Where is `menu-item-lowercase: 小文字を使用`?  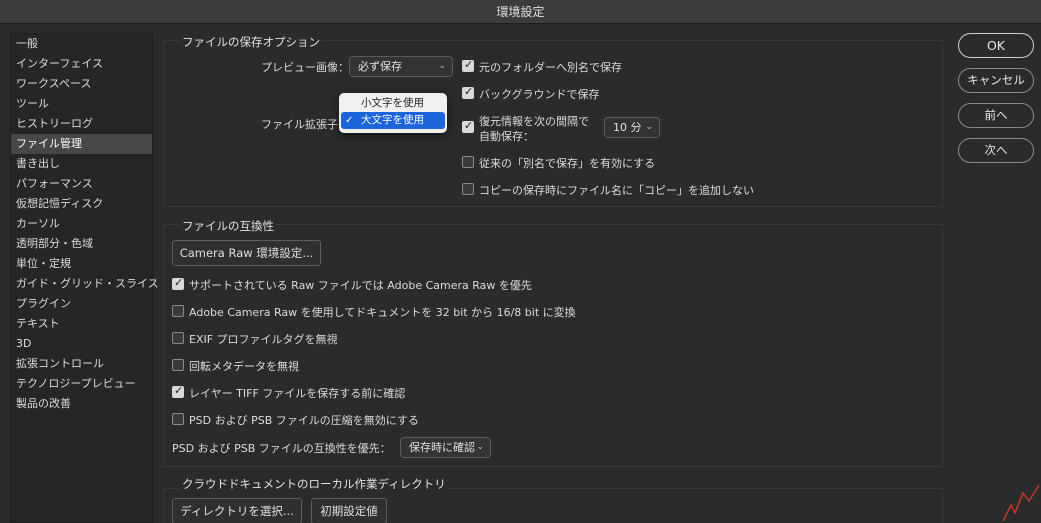 menu-item-lowercase: 小文字を使用 is located at coordinates (393, 103).